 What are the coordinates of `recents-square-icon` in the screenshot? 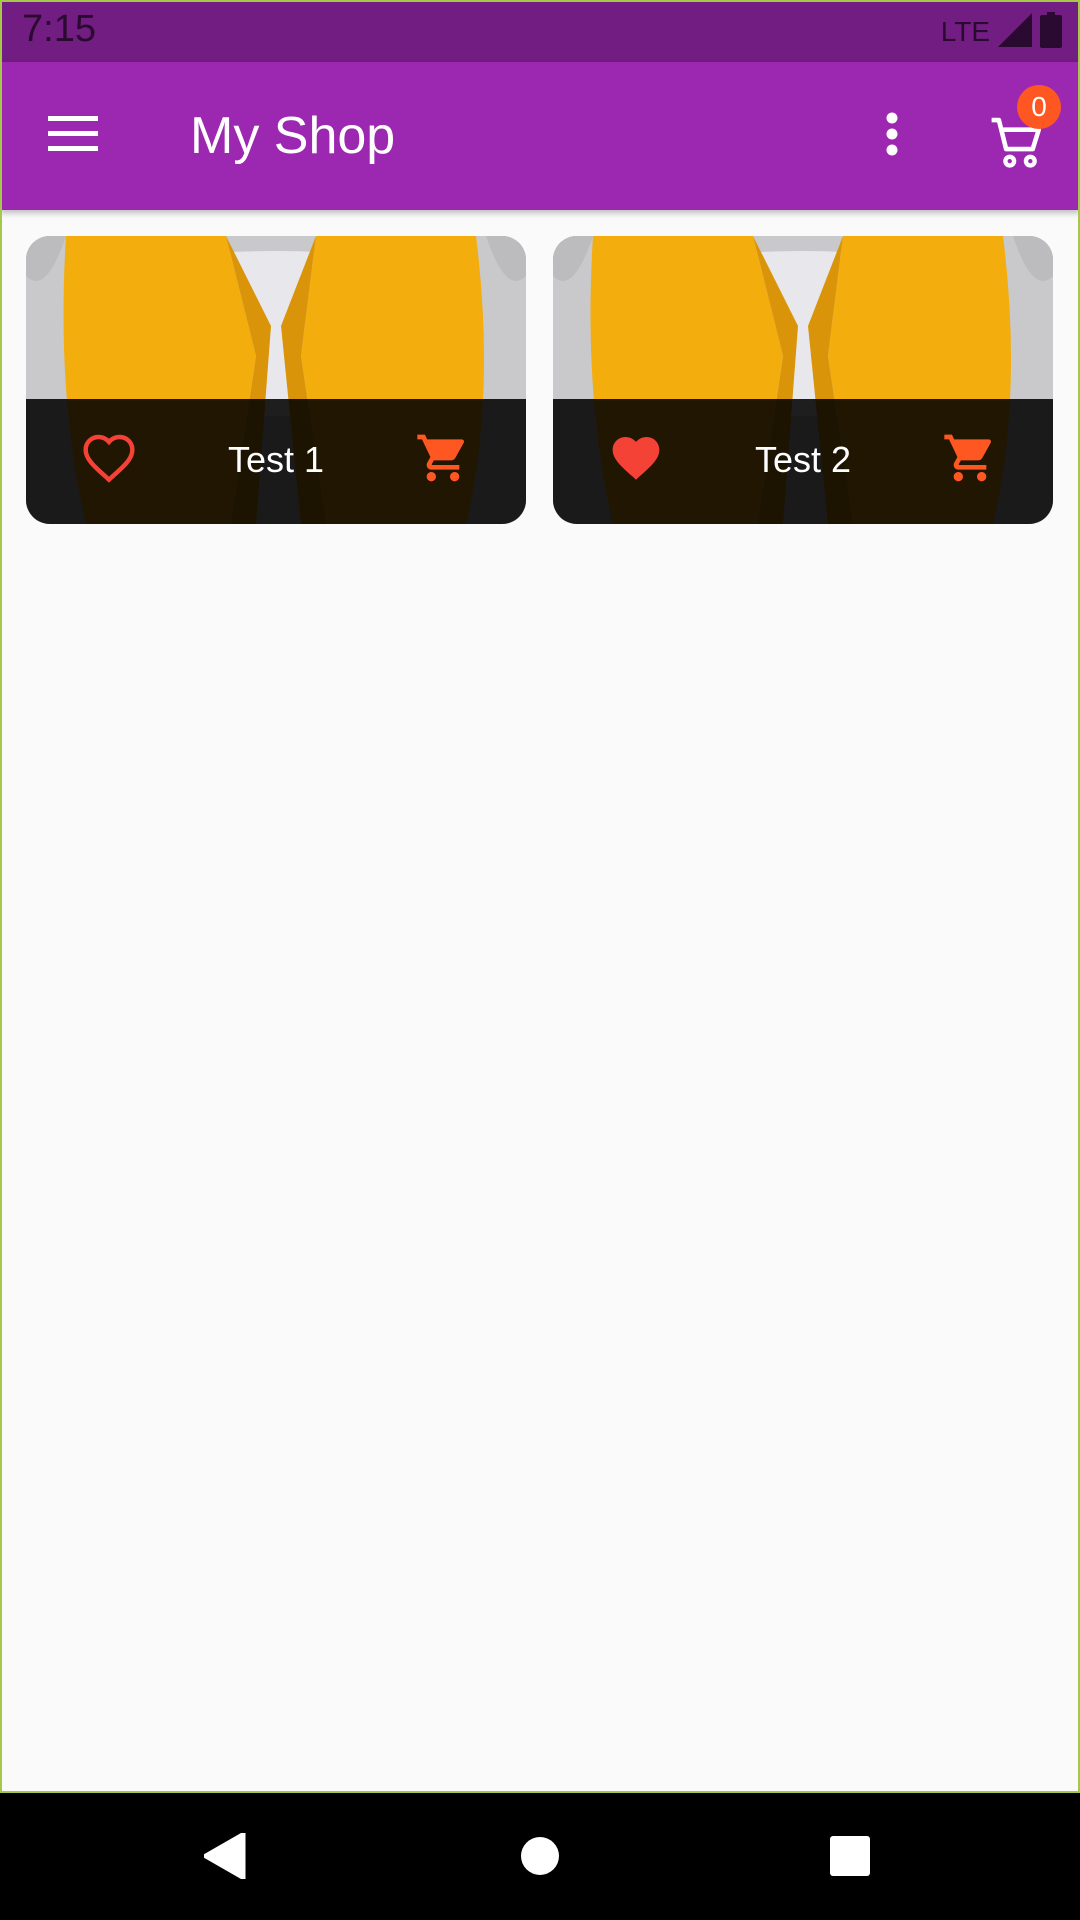 It's located at (850, 1858).